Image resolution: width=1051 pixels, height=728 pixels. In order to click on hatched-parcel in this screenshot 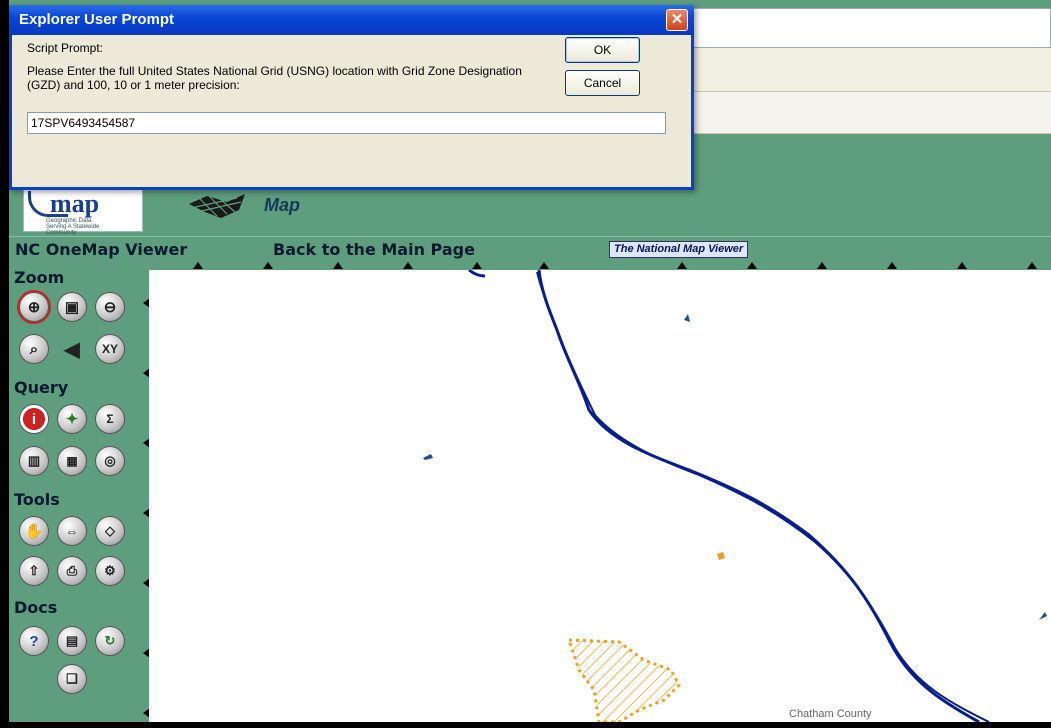, I will do `click(645, 637)`.